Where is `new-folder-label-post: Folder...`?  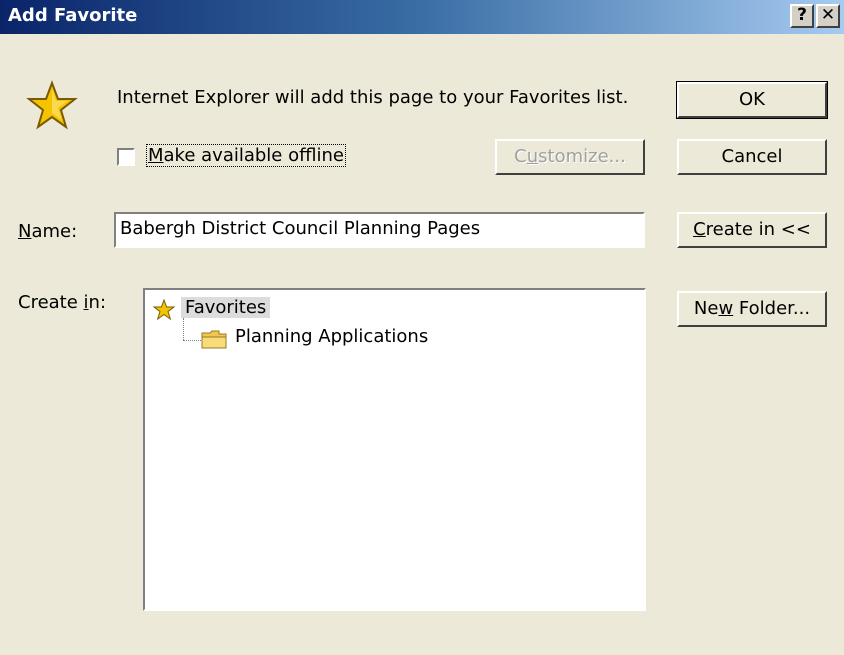 new-folder-label-post: Folder... is located at coordinates (772, 308).